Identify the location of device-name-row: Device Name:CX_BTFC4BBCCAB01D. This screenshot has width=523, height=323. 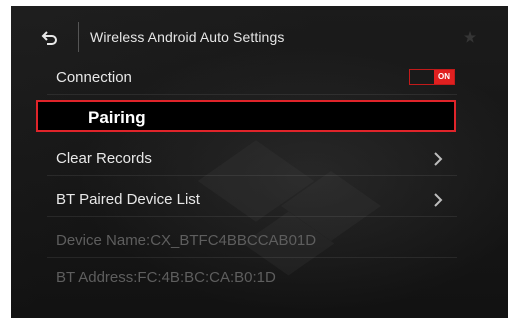
(252, 241).